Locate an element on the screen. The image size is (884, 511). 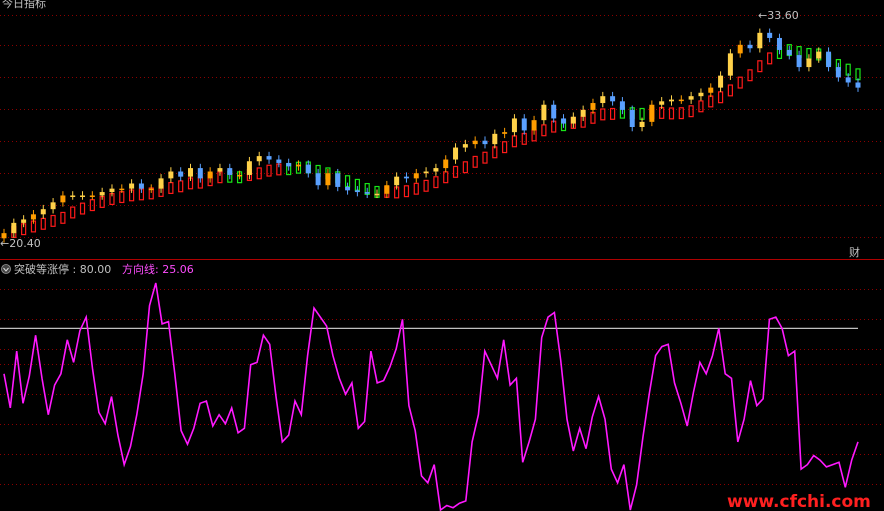
corner-label: 财 is located at coordinates (854, 252).